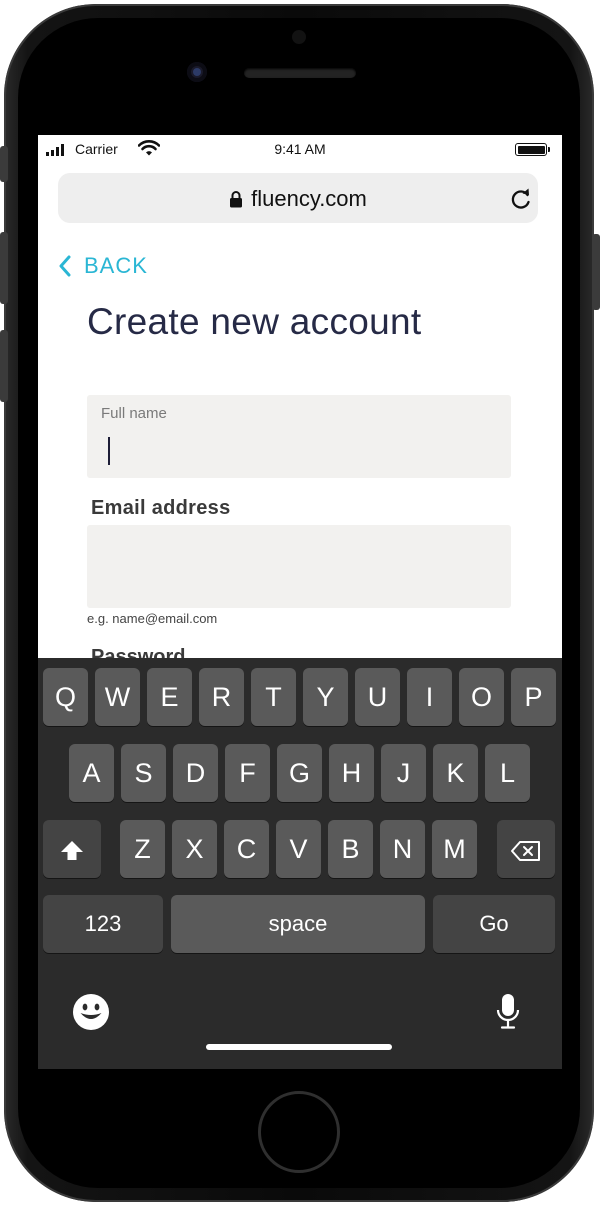  I want to click on reload-icon, so click(521, 199).